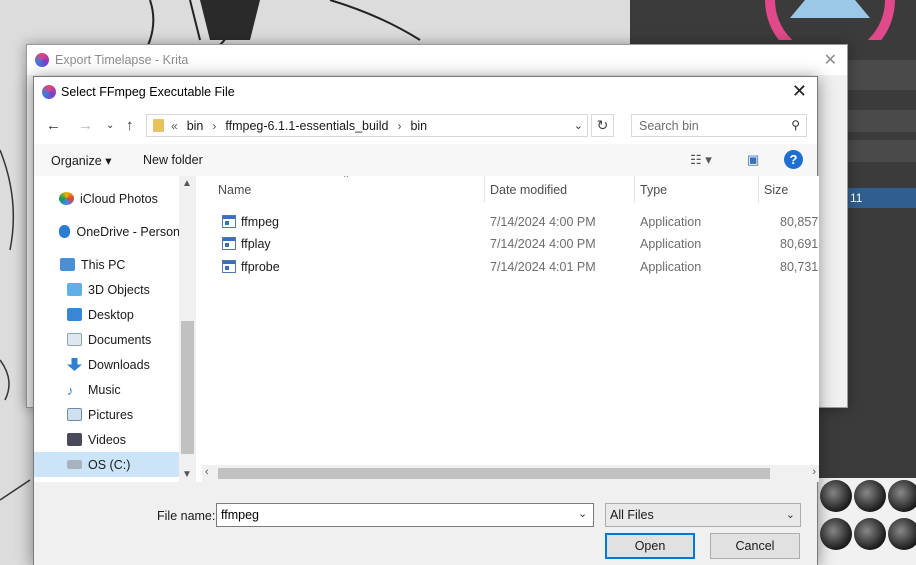 The height and width of the screenshot is (565, 916). Describe the element at coordinates (173, 160) in the screenshot. I see `new-folder-button: New folder` at that location.